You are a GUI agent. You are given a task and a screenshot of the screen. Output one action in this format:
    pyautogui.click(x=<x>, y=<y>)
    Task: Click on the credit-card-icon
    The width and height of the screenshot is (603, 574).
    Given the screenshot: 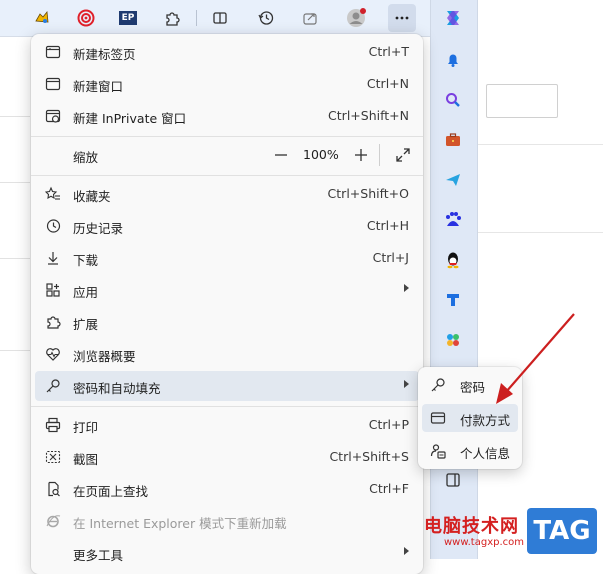 What is the action you would take?
    pyautogui.click(x=438, y=418)
    